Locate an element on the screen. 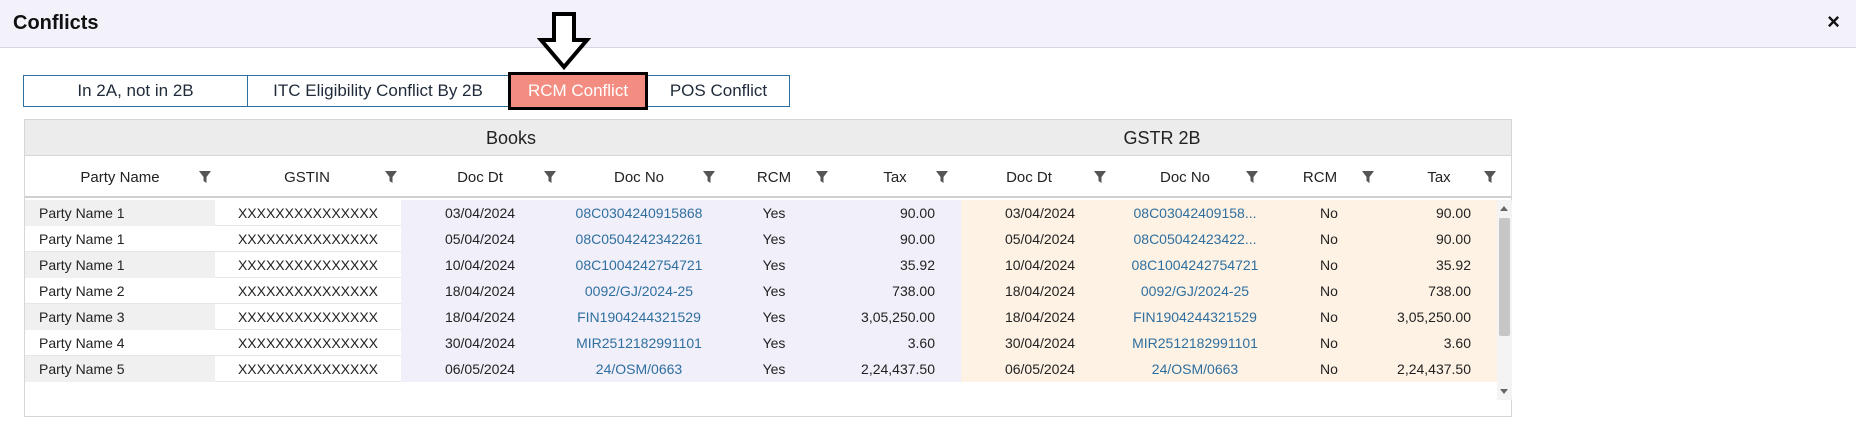 The width and height of the screenshot is (1856, 433). scroll-up-icon is located at coordinates (1504, 208).